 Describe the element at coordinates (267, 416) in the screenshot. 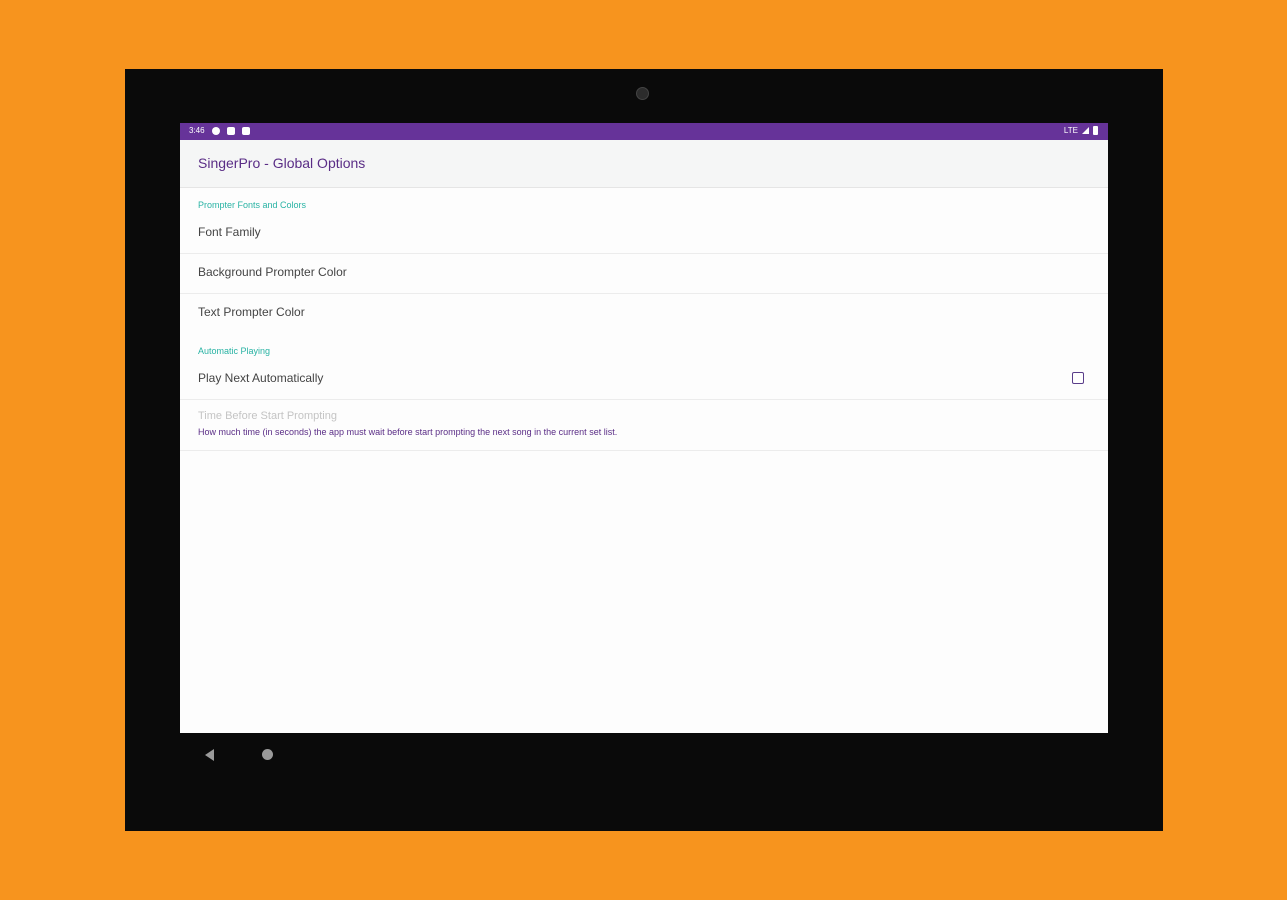

I see `pref-title-disabled: Time Before Start Prompting` at that location.